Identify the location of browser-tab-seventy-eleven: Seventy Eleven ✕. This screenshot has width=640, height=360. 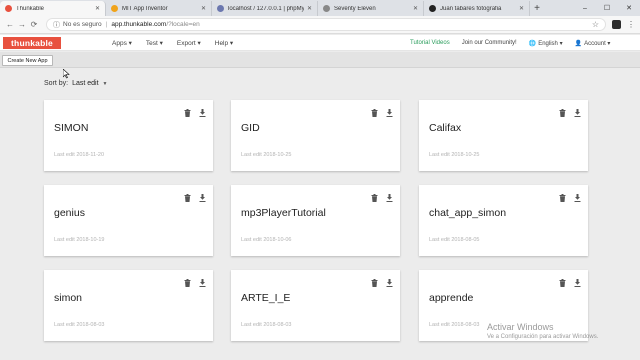
(371, 8).